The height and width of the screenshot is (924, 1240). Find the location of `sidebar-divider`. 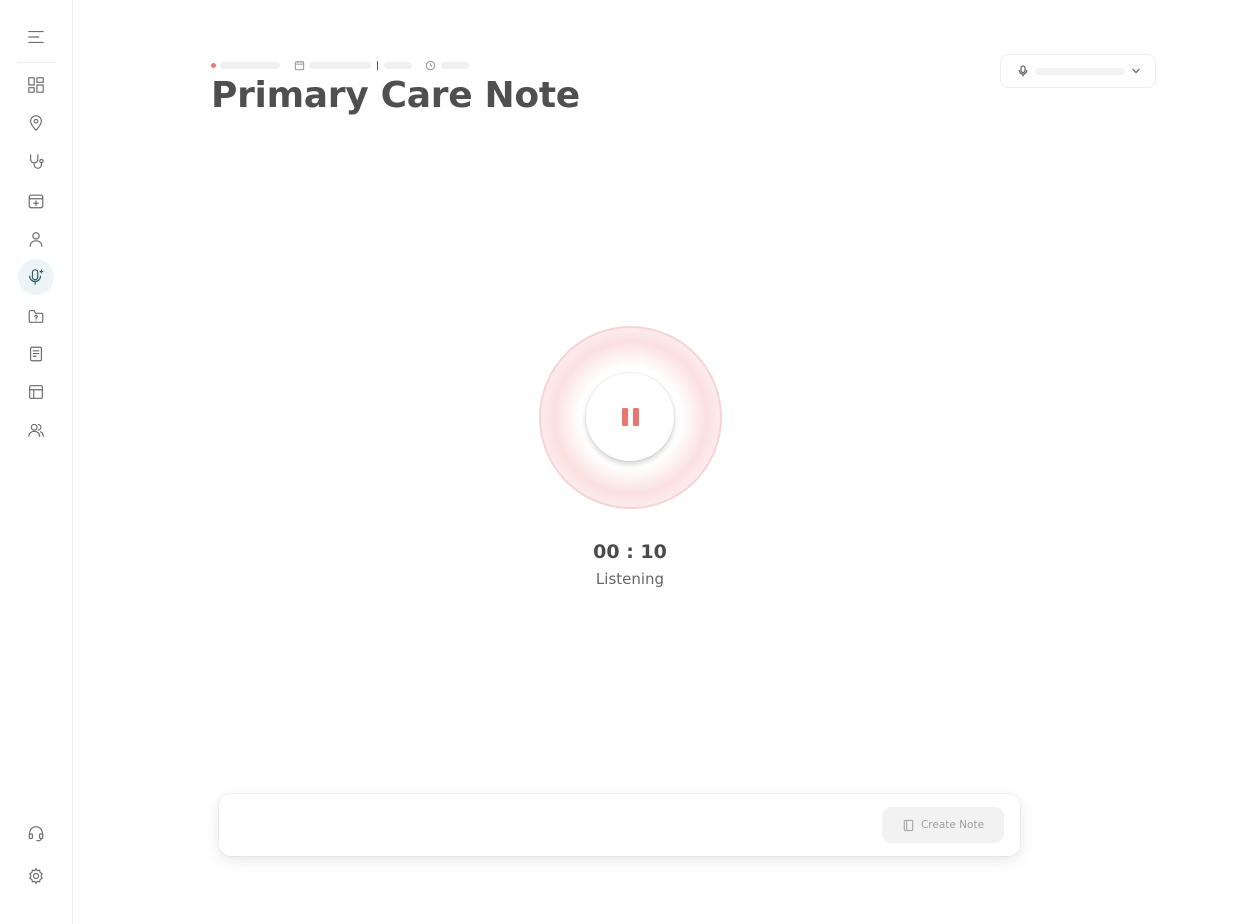

sidebar-divider is located at coordinates (37, 62).